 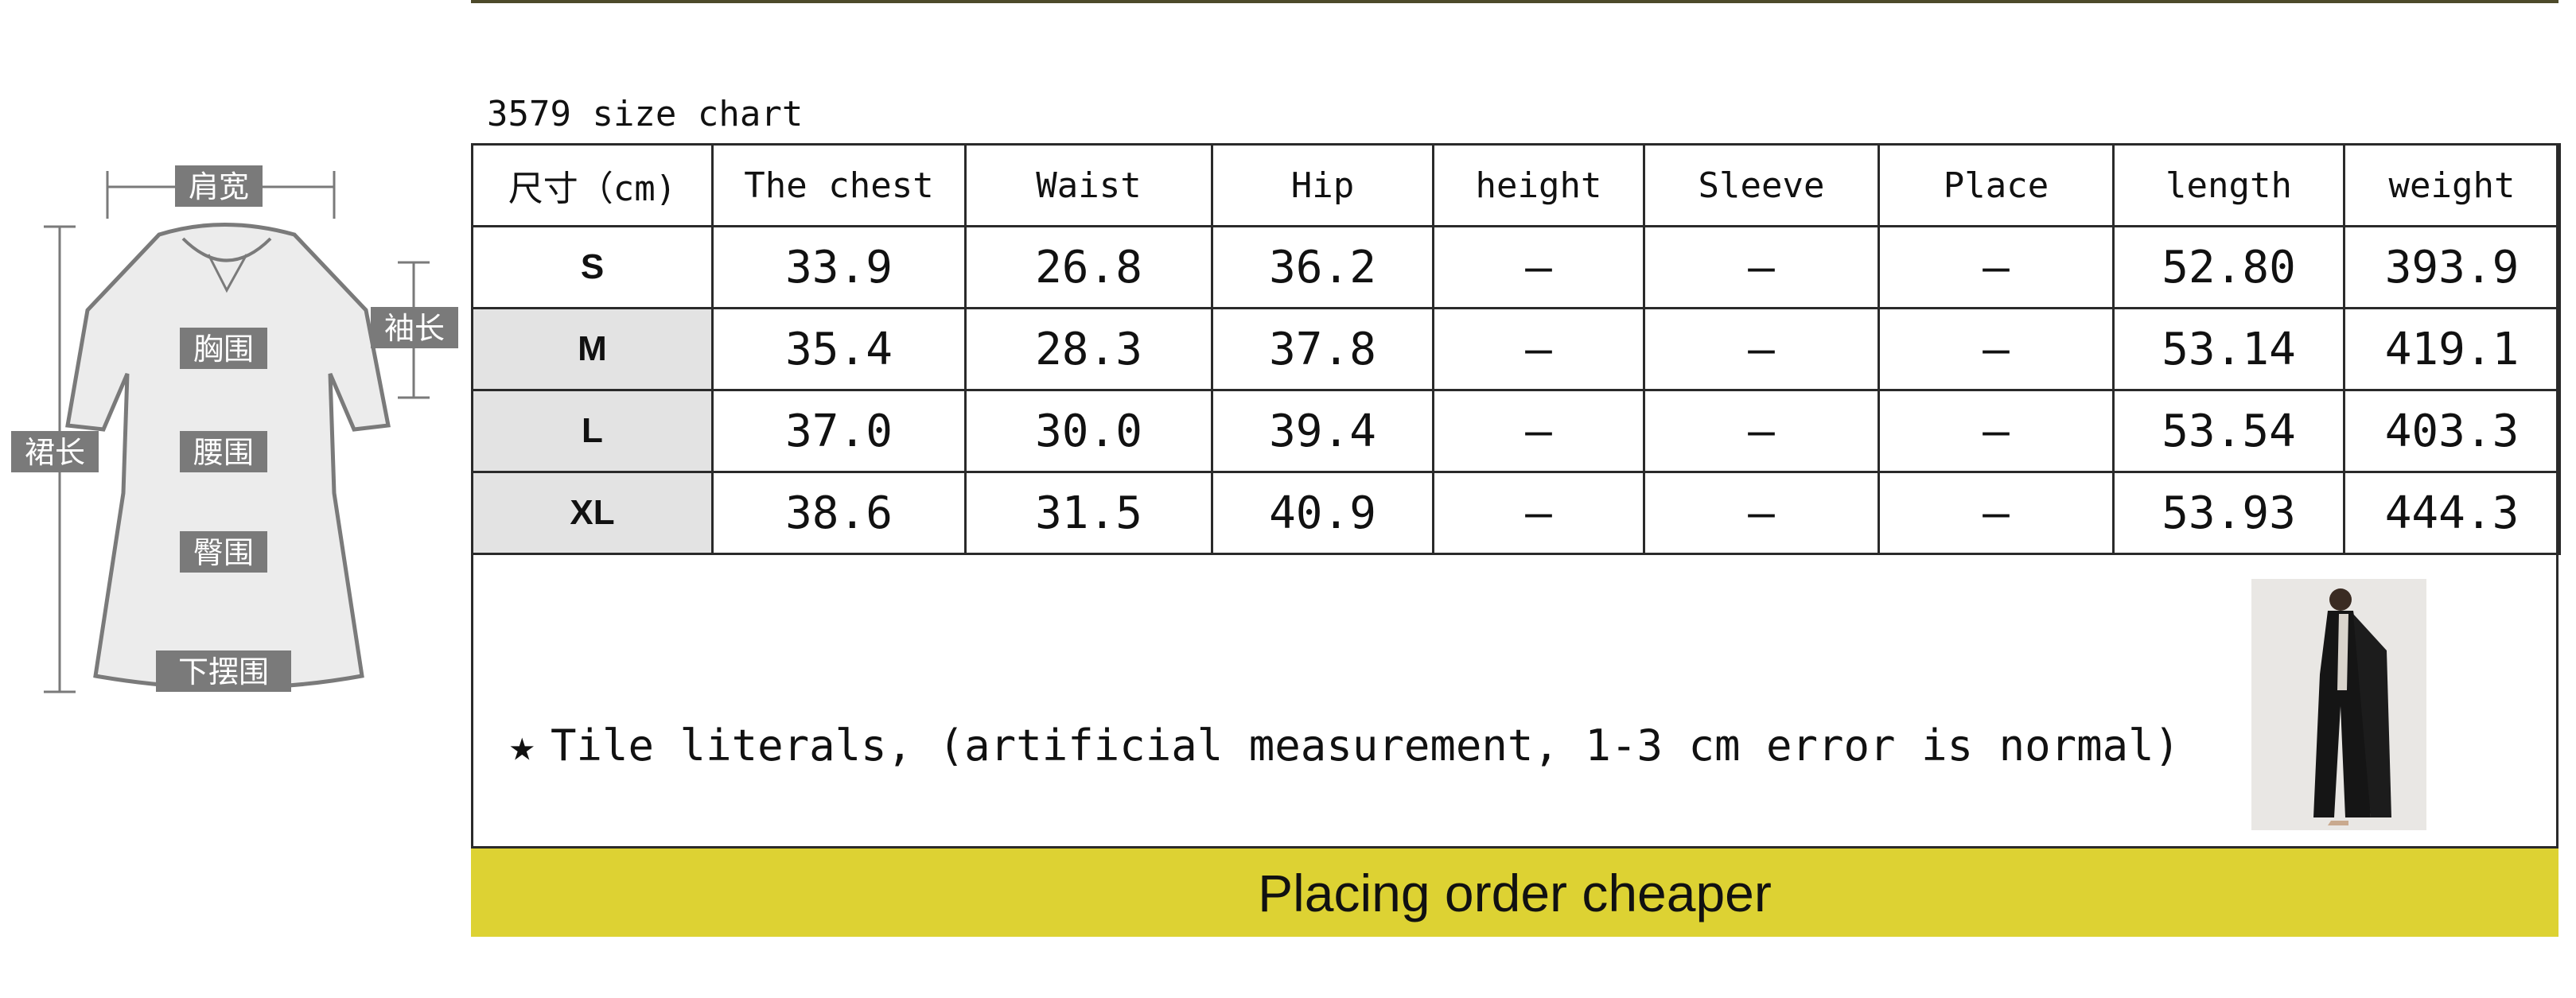 I want to click on header-place: Place, so click(x=1997, y=185).